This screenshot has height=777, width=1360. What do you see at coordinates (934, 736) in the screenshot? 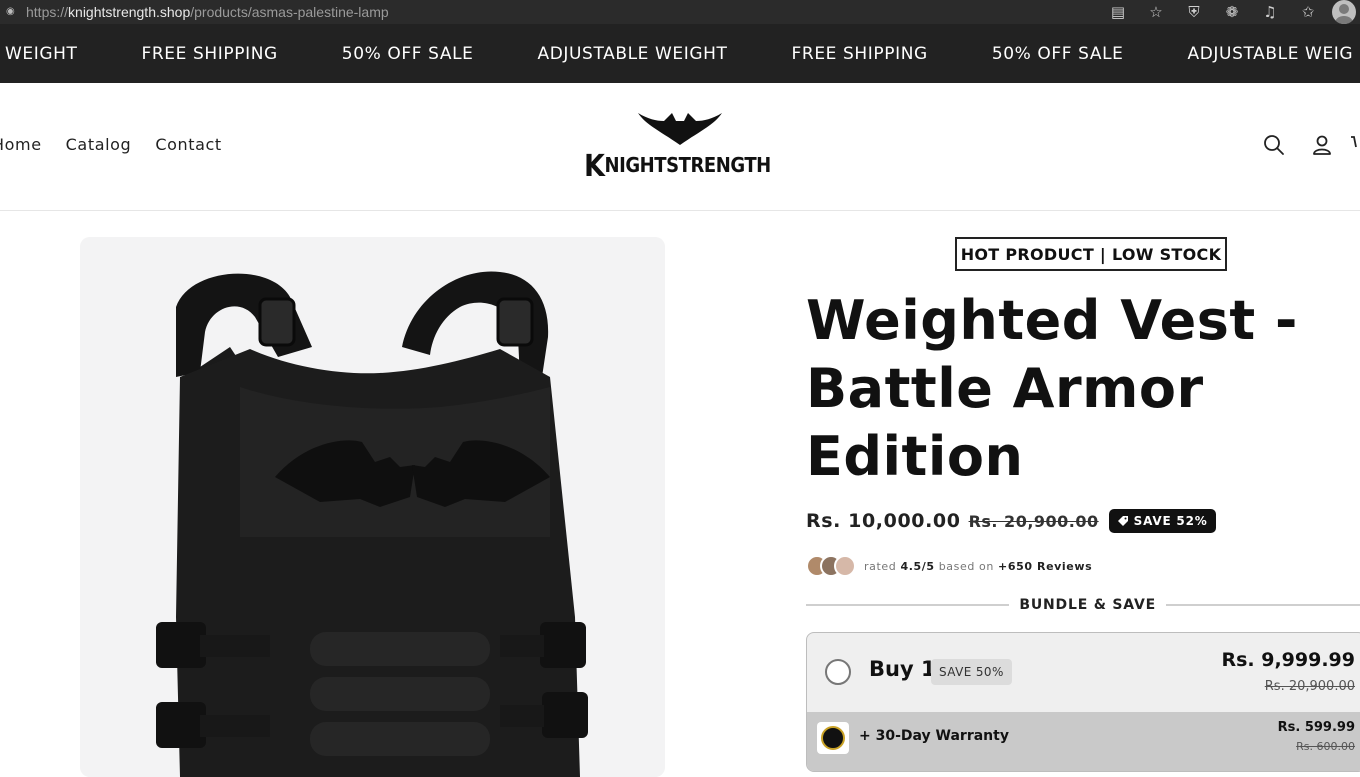
I see `addon-name: + 30-Day Warranty` at bounding box center [934, 736].